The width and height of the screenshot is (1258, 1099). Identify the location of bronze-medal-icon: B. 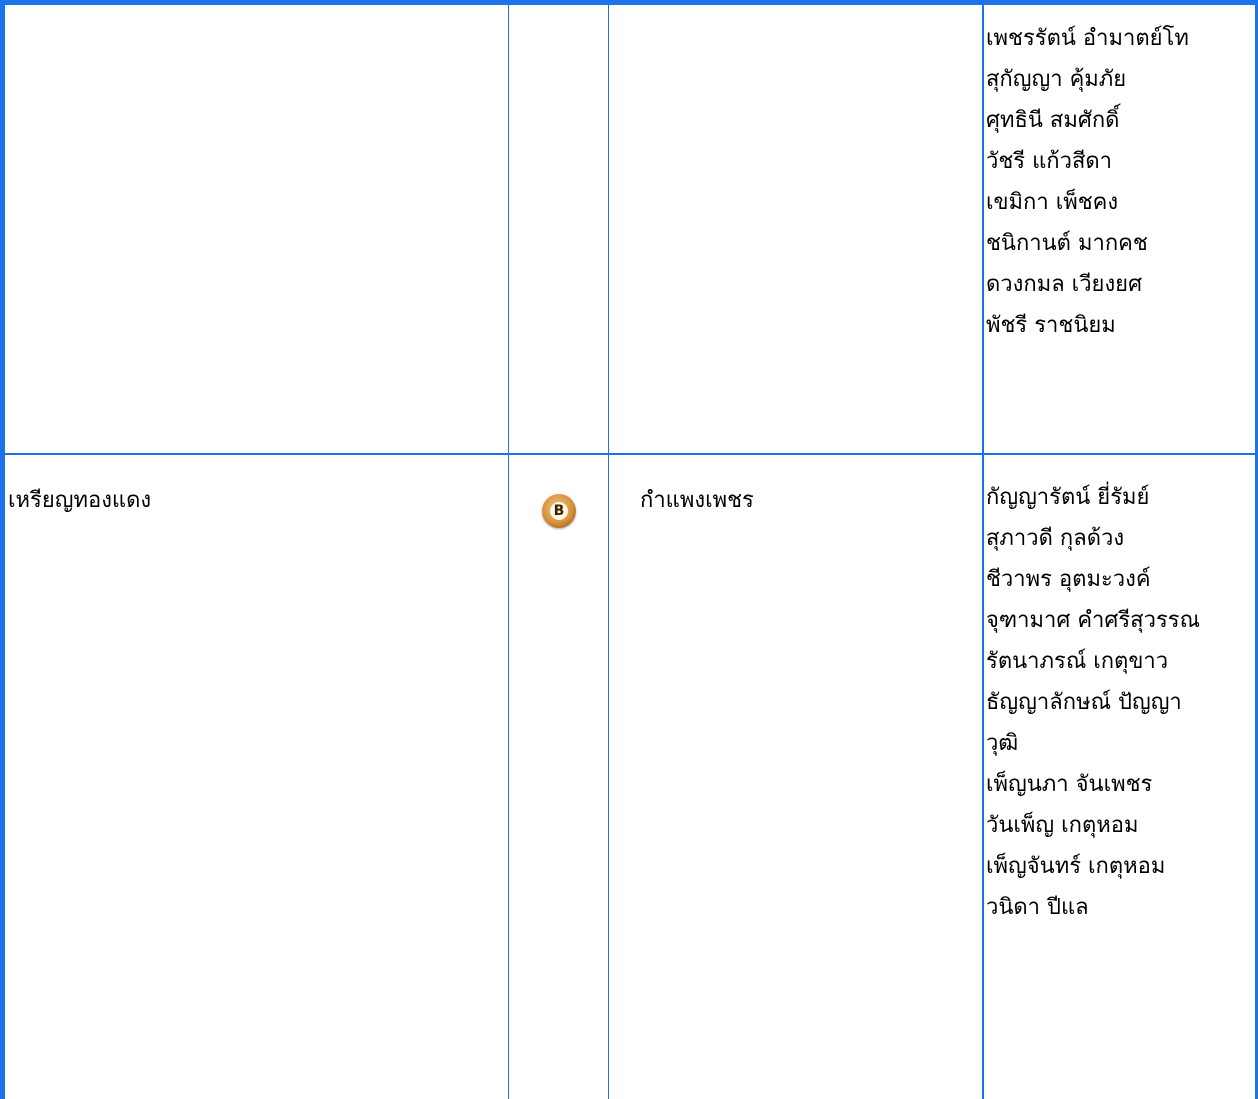
(559, 511).